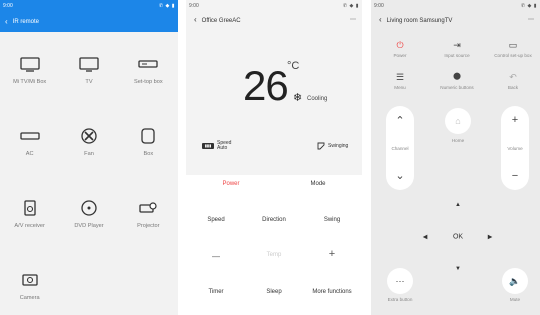 The width and height of the screenshot is (540, 315). Describe the element at coordinates (29, 298) in the screenshot. I see `device-label: Camera` at that location.